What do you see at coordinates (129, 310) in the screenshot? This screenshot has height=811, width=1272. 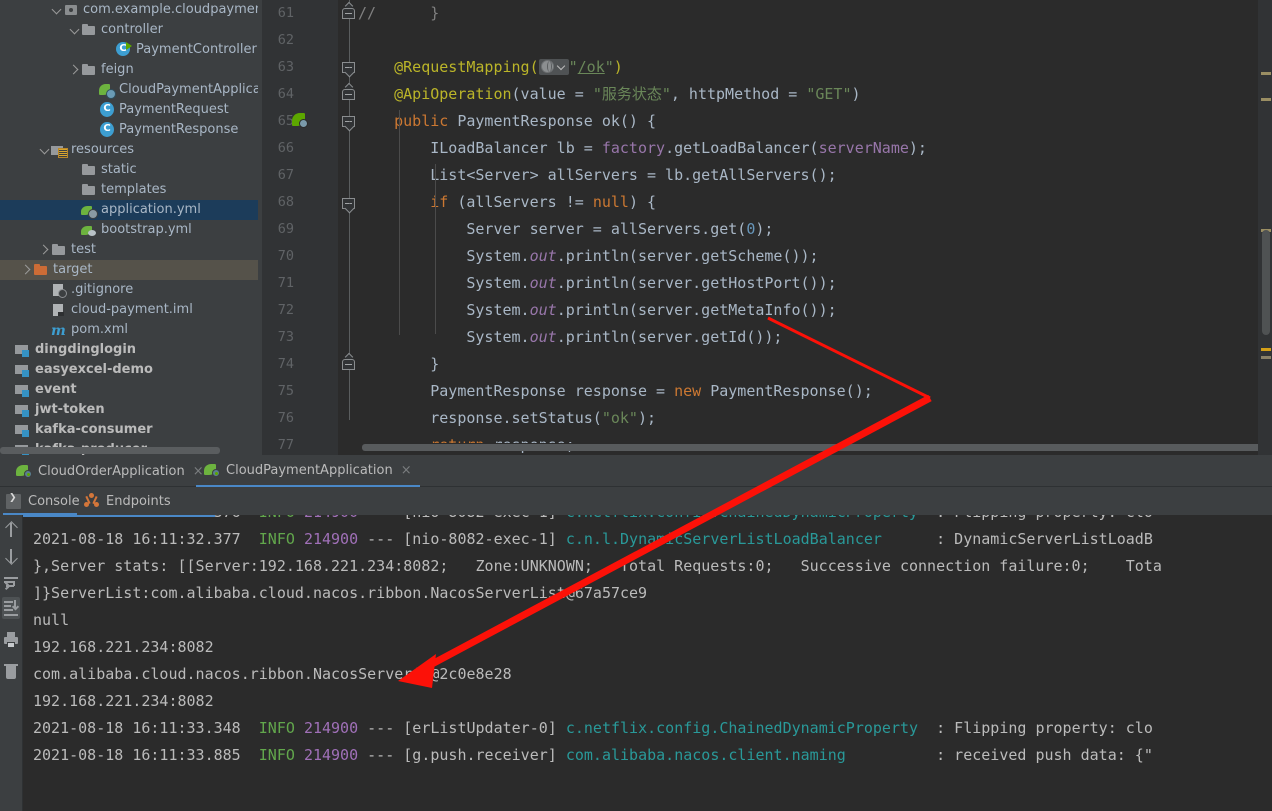 I see `tree-item-cloud-payment-iml: cloud-payment.iml` at bounding box center [129, 310].